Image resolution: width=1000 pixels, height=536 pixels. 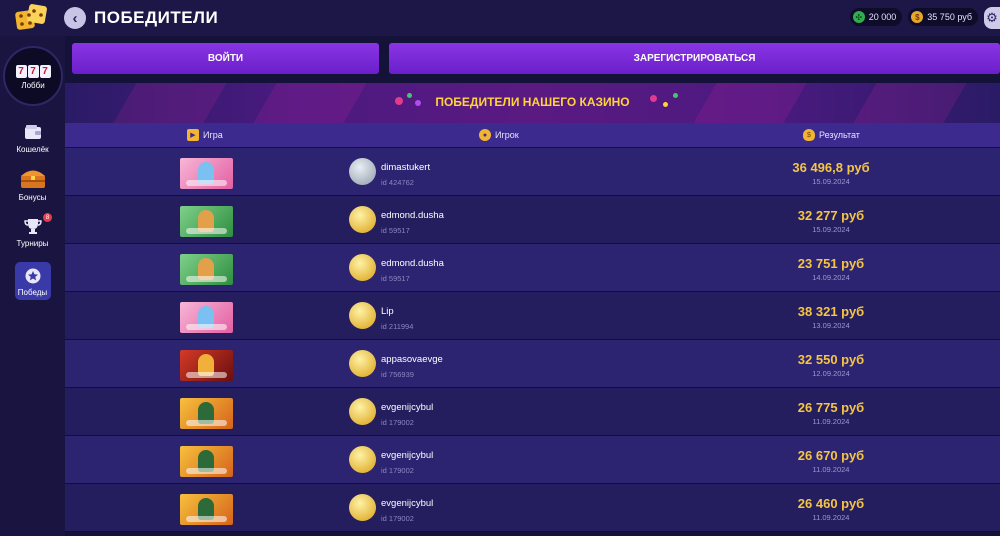 What do you see at coordinates (532, 220) in the screenshot?
I see `table-row: edmond.dusha id 59517 32 277 руб 15.09.2024` at bounding box center [532, 220].